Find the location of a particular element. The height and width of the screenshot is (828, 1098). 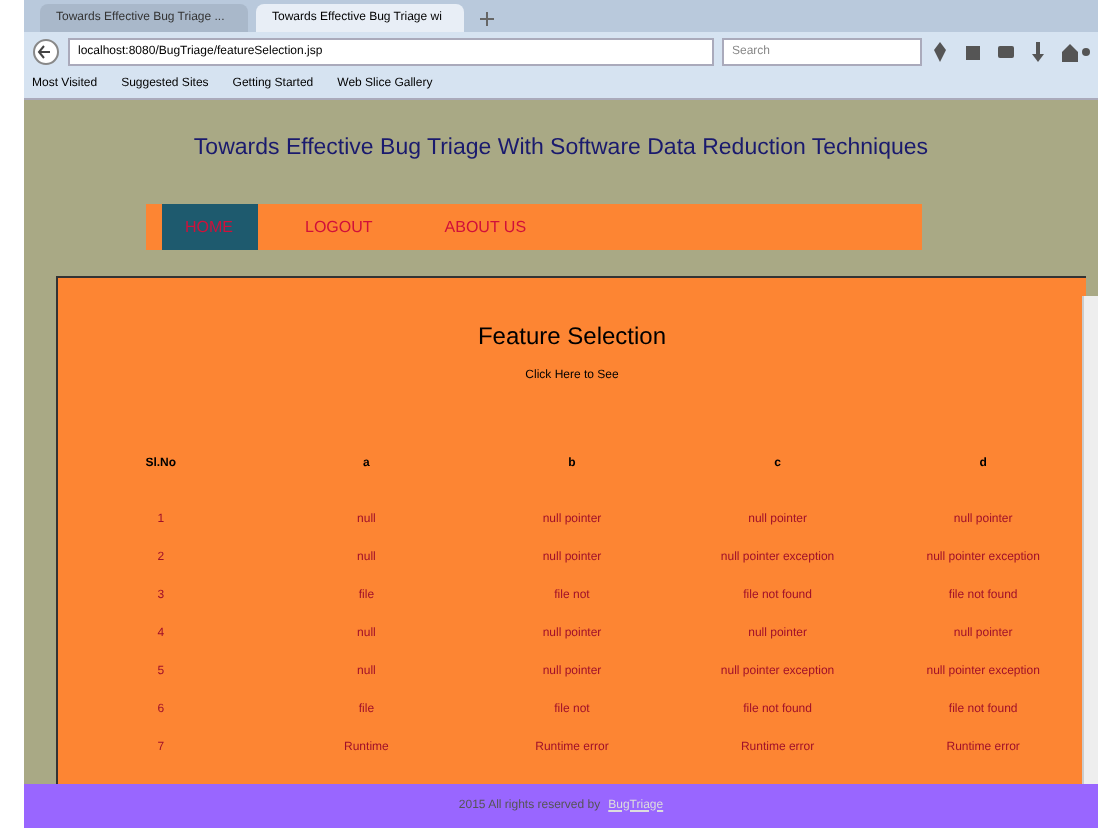

scrollbar is located at coordinates (1090, 540).